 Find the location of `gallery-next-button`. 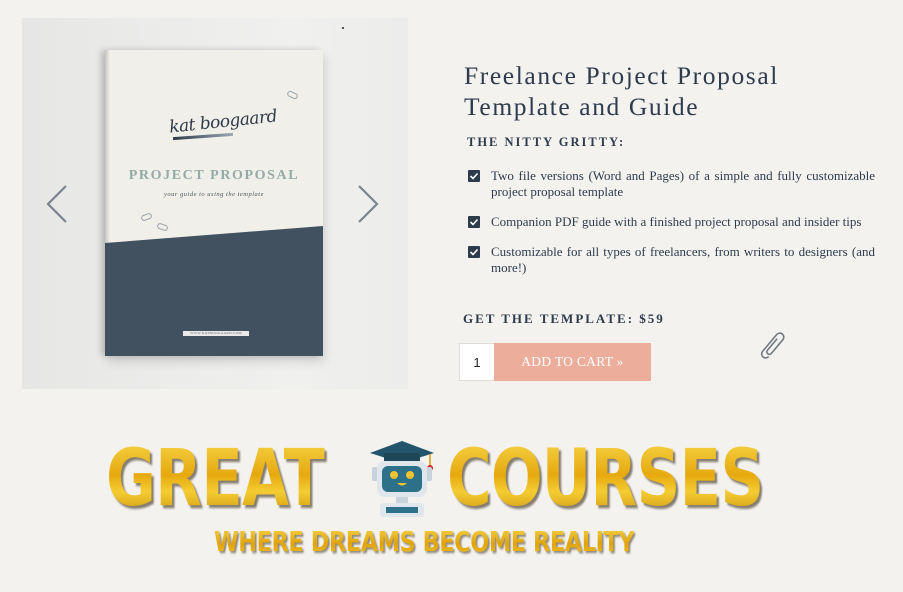

gallery-next-button is located at coordinates (368, 204).